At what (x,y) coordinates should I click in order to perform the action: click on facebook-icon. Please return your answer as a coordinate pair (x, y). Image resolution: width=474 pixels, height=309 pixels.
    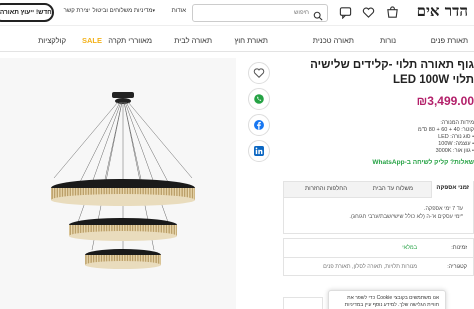
    Looking at the image, I should click on (259, 125).